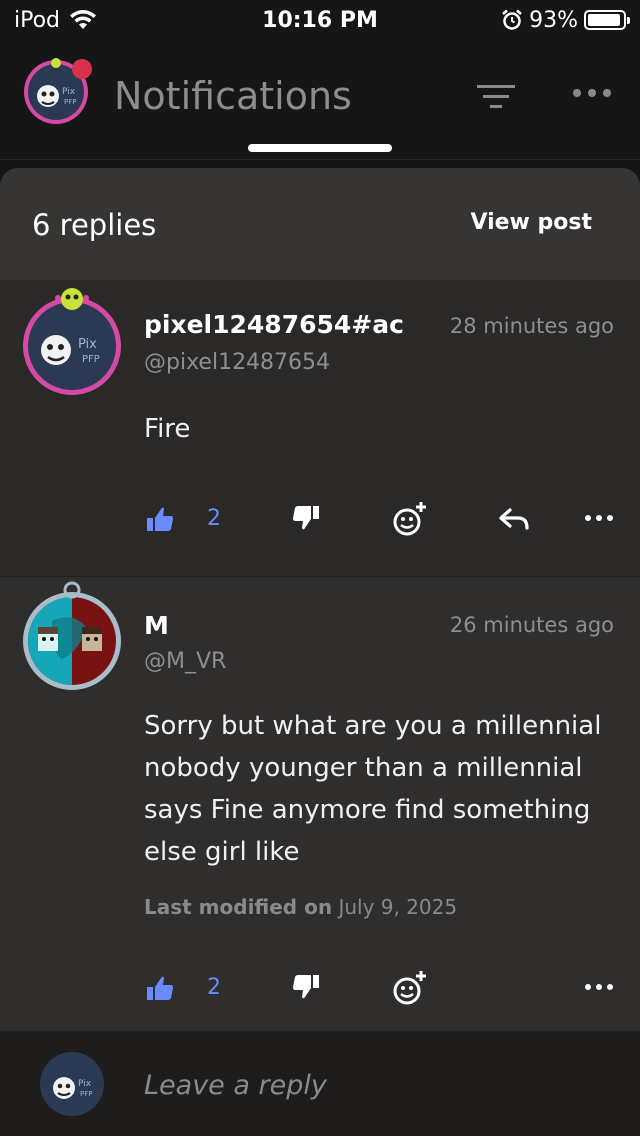  Describe the element at coordinates (320, 148) in the screenshot. I see `drag-handle` at that location.